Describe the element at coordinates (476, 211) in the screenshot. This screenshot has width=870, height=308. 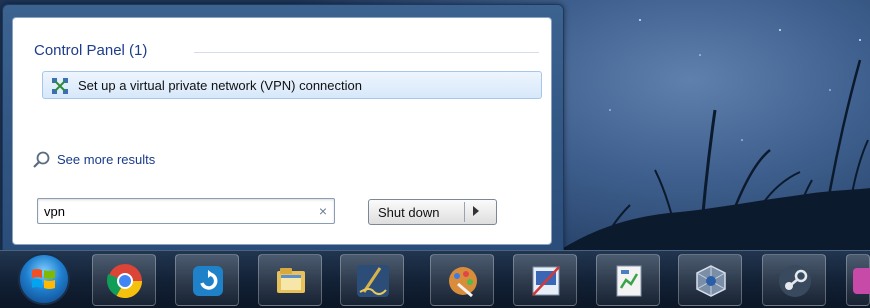
I see `shutdown-options-arrow-icon` at that location.